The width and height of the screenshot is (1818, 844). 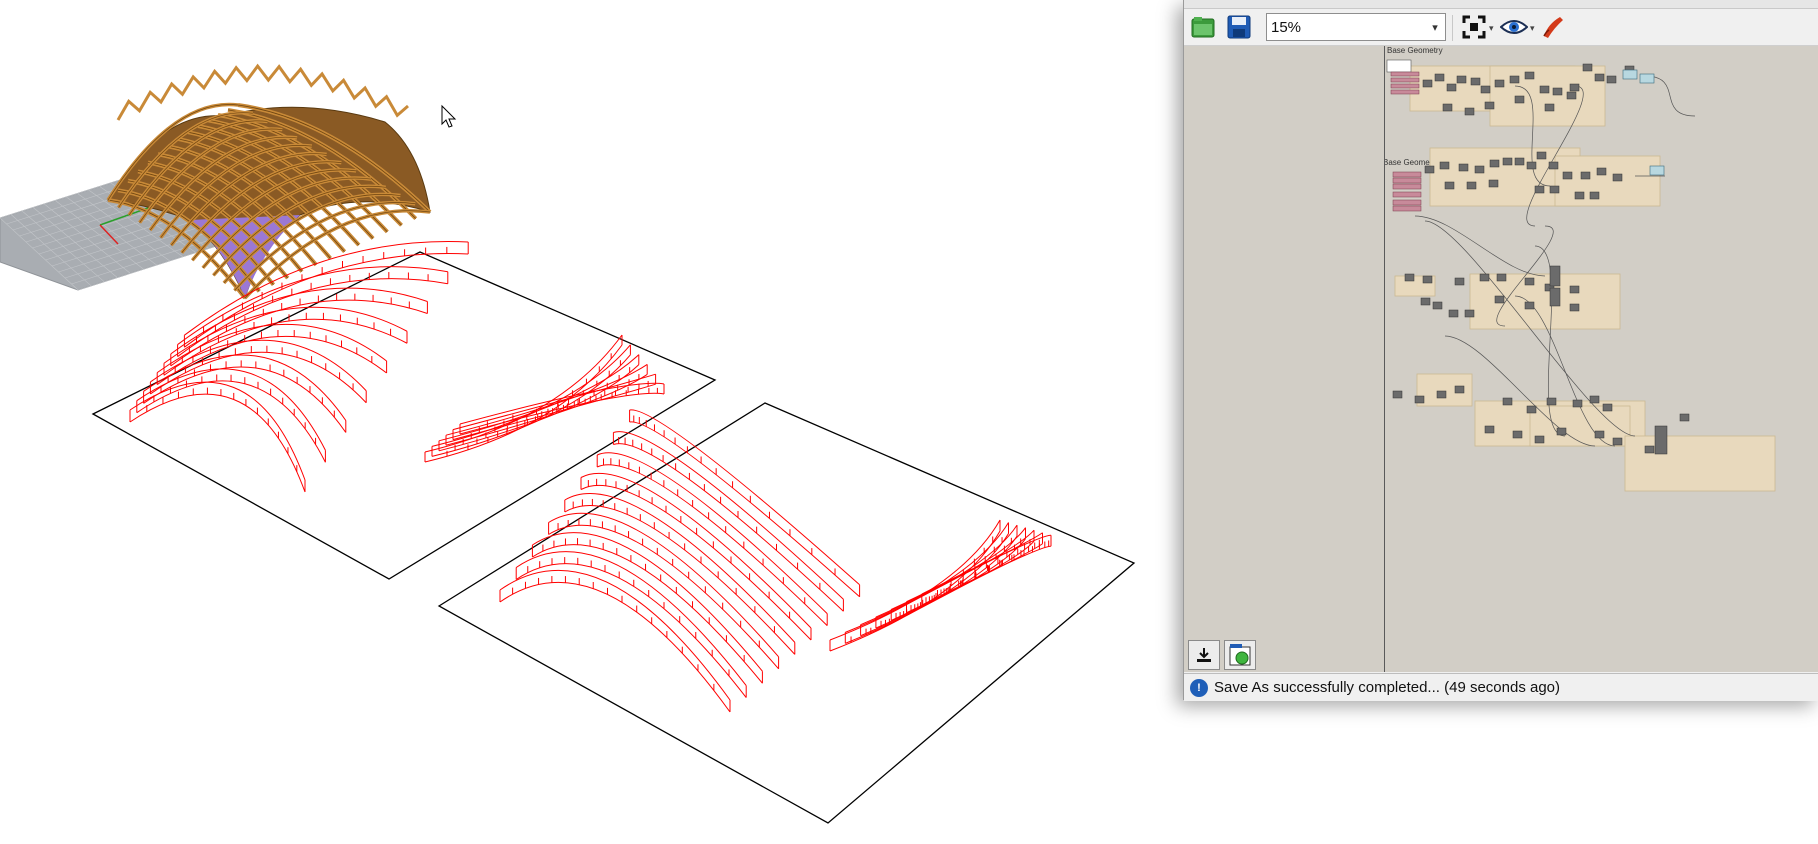 I want to click on zoom-level-select: 15% ▾, so click(x=1356, y=27).